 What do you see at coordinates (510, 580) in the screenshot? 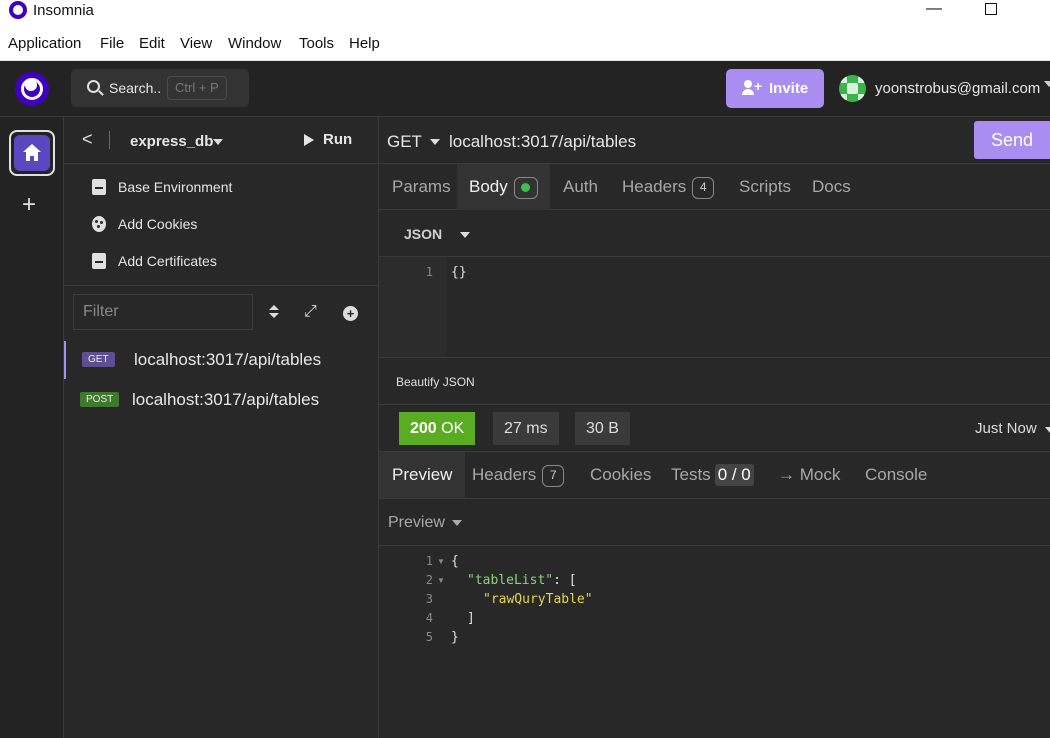
I see `json-key: "tableList"` at bounding box center [510, 580].